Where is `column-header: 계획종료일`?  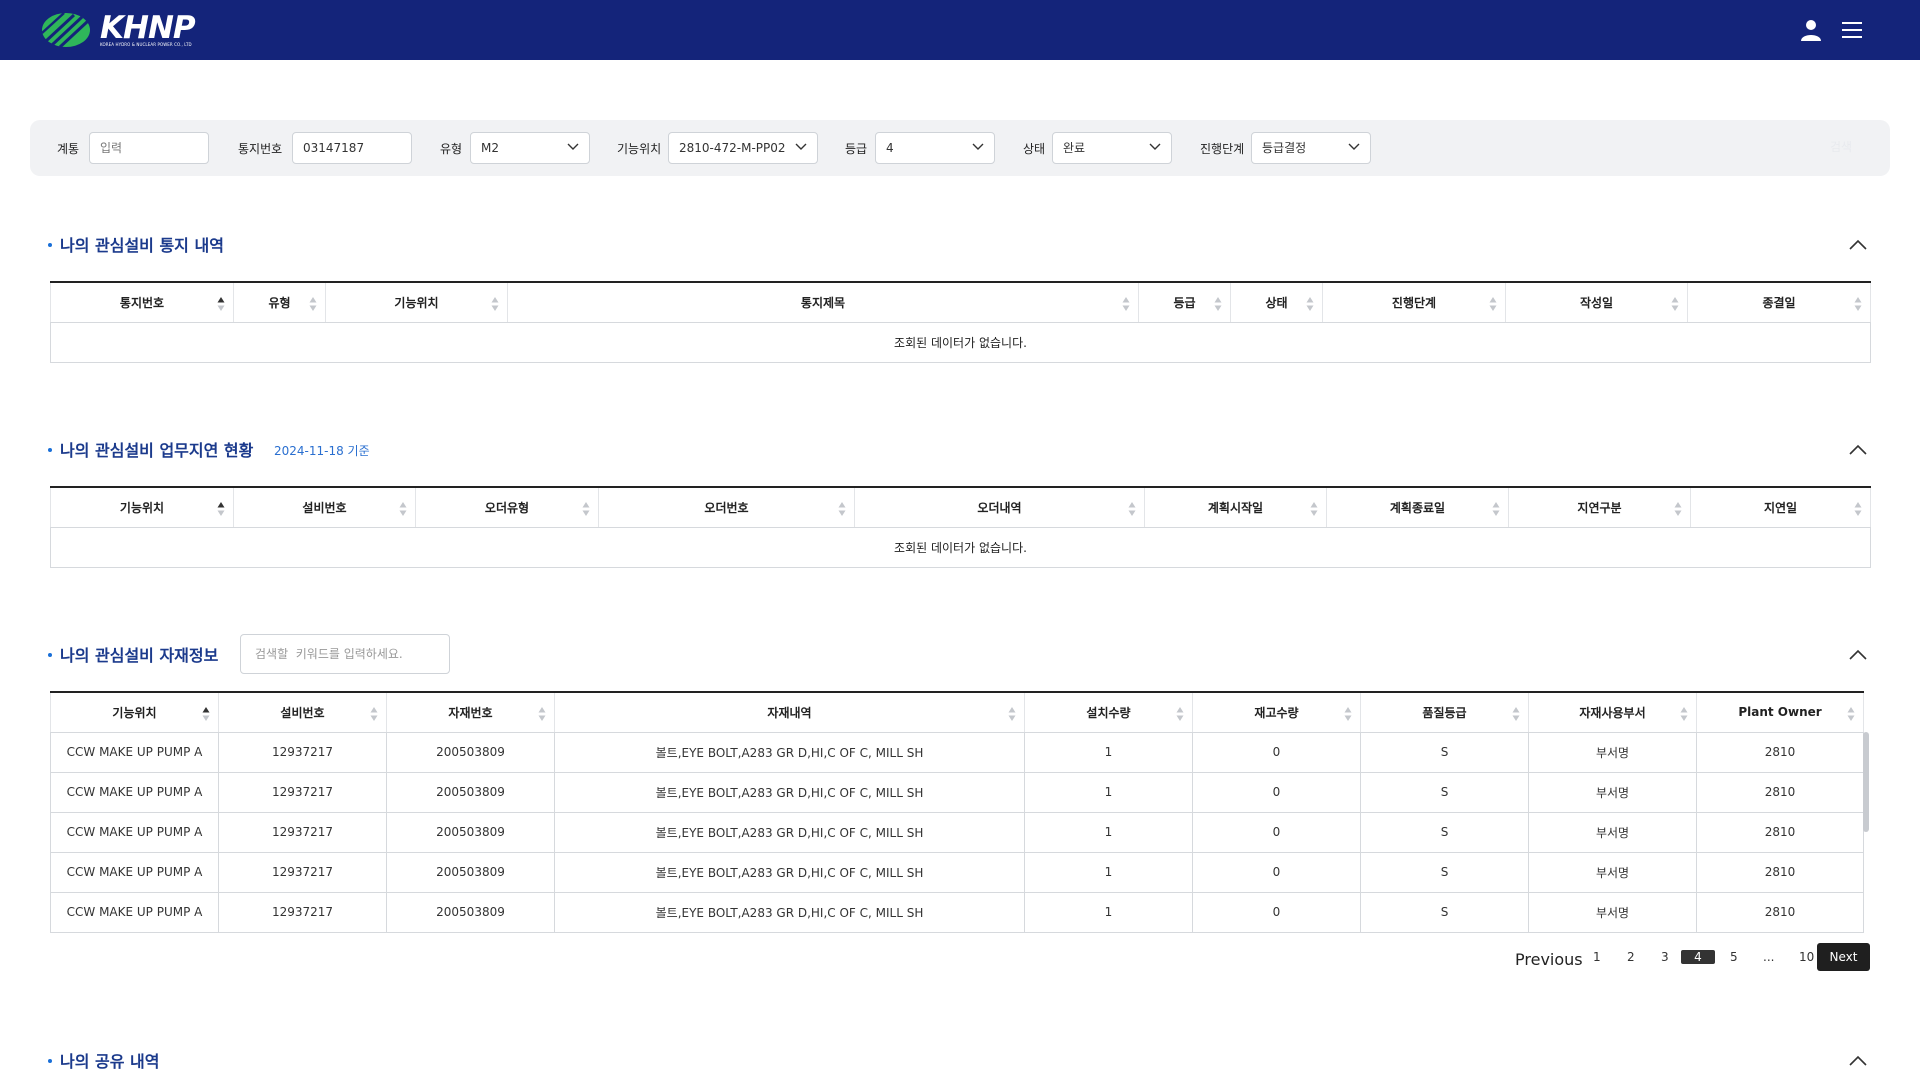
column-header: 계획종료일 is located at coordinates (1417, 507).